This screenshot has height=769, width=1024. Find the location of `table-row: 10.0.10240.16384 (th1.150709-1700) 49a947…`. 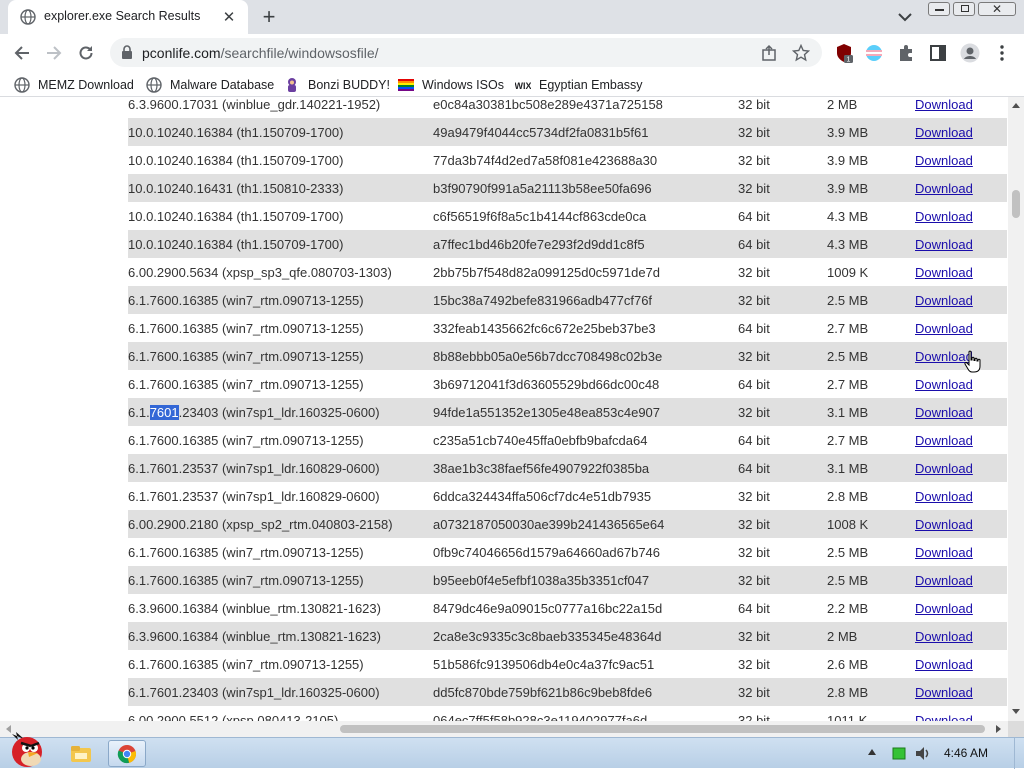

table-row: 10.0.10240.16384 (th1.150709-1700) 49a947… is located at coordinates (567, 132).